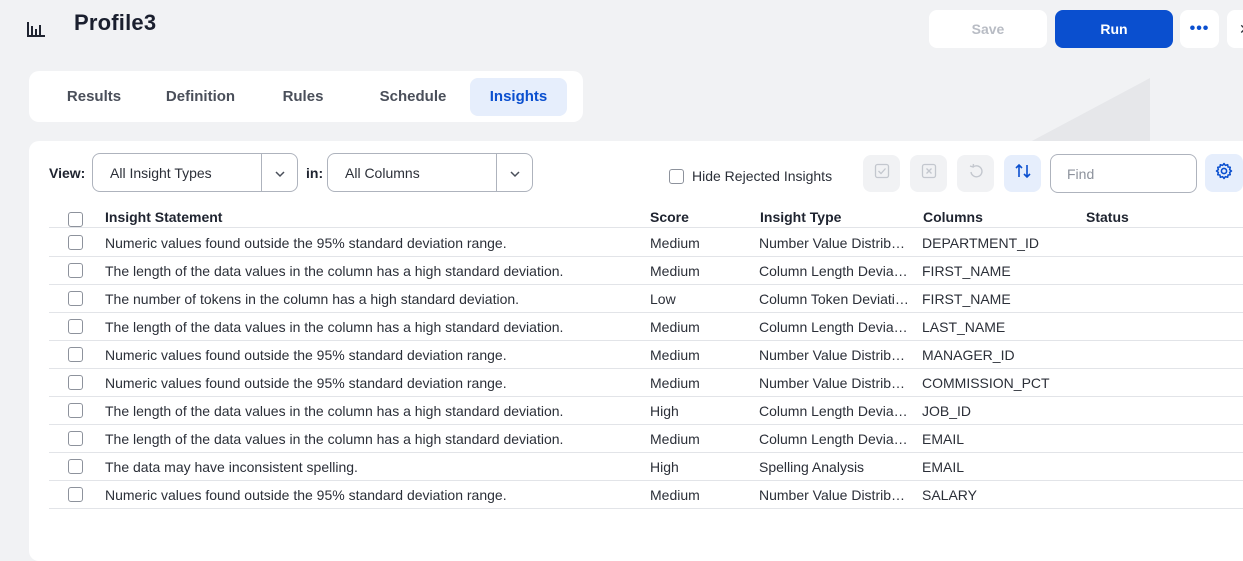 The image size is (1243, 561). I want to click on accept-icon, so click(882, 173).